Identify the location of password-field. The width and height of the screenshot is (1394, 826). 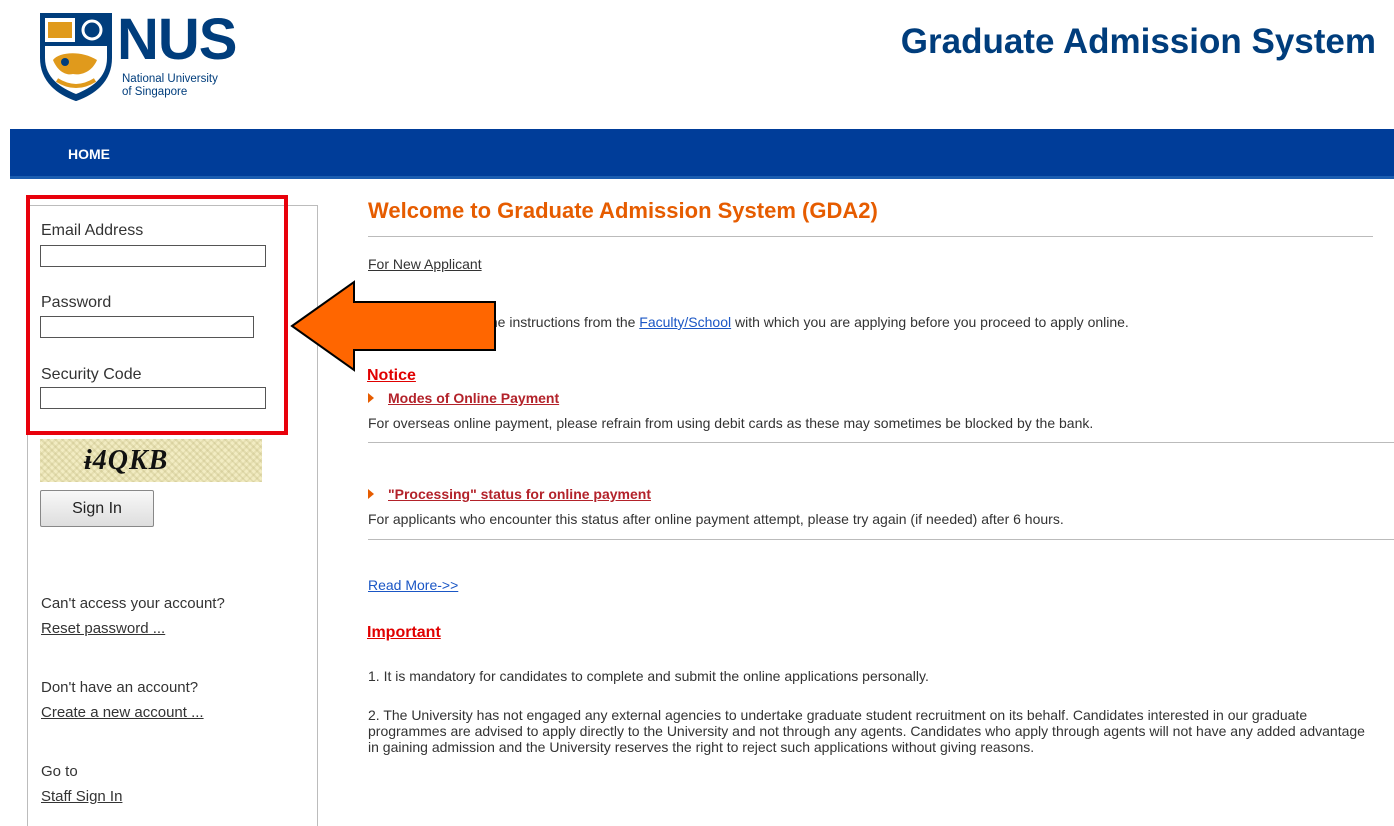
(147, 327).